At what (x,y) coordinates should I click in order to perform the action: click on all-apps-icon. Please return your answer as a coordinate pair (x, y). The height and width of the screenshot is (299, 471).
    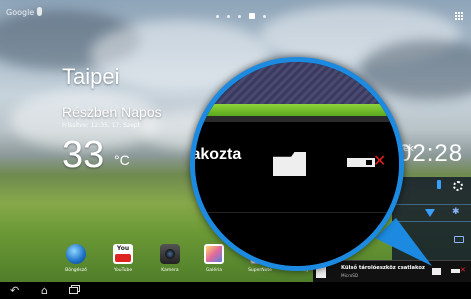
    Looking at the image, I should click on (459, 16).